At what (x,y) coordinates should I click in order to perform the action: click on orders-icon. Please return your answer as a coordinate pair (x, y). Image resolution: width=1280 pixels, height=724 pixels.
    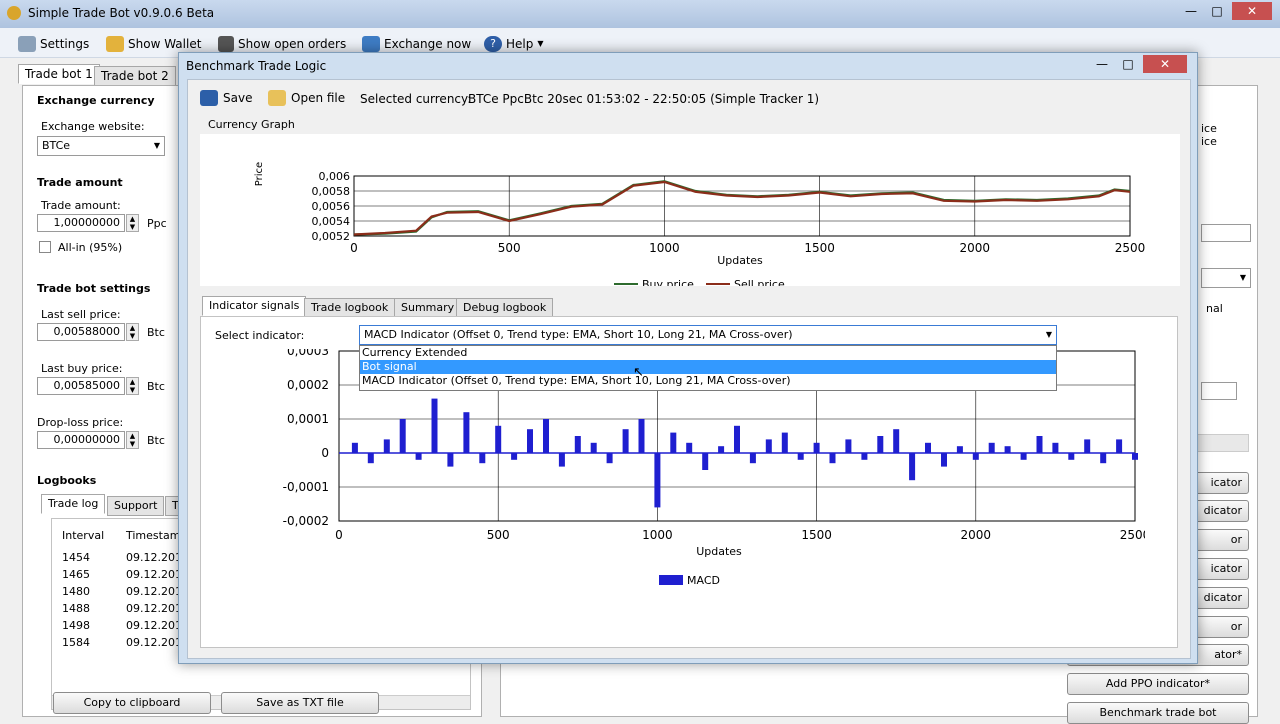
    Looking at the image, I should click on (226, 44).